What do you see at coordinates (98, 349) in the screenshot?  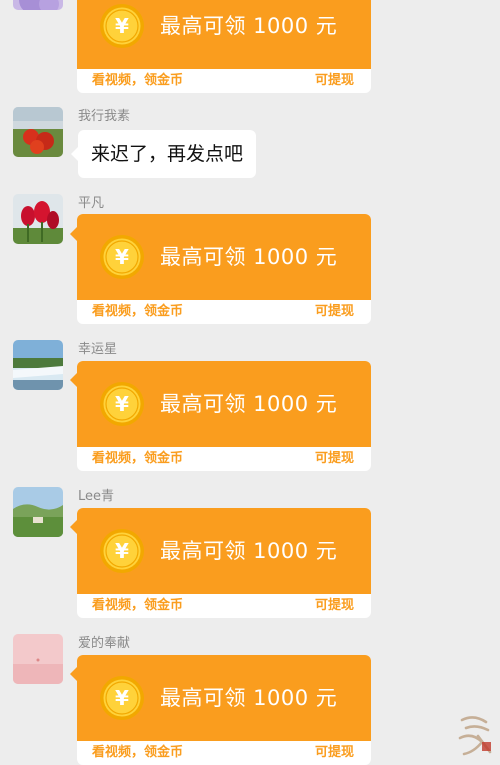 I see `sender-name: 幸运星` at bounding box center [98, 349].